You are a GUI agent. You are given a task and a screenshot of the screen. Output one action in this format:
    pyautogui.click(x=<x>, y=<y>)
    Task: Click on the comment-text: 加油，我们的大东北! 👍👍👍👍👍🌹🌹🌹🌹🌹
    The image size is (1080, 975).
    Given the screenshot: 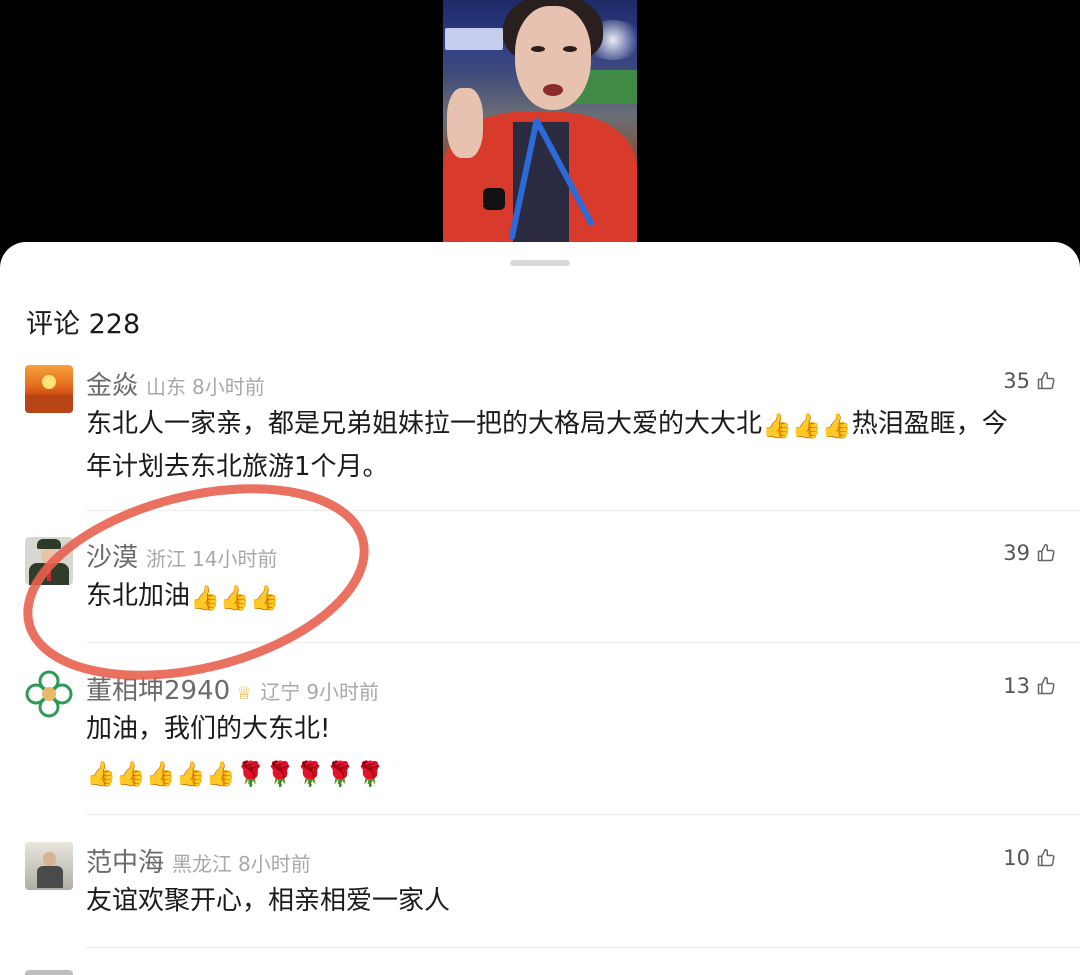 What is the action you would take?
    pyautogui.click(x=556, y=751)
    